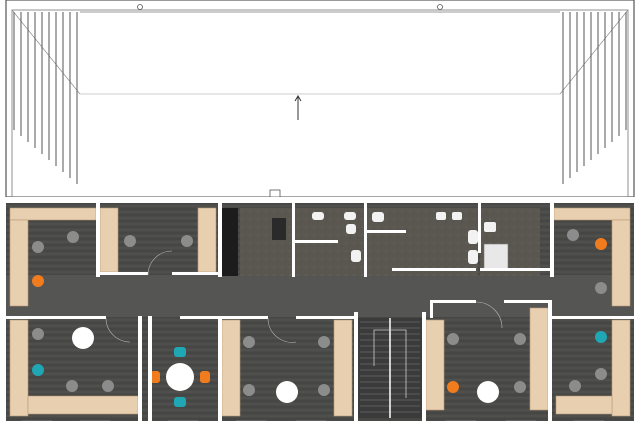  Describe the element at coordinates (440, 7) in the screenshot. I see `roof-vent-right` at that location.